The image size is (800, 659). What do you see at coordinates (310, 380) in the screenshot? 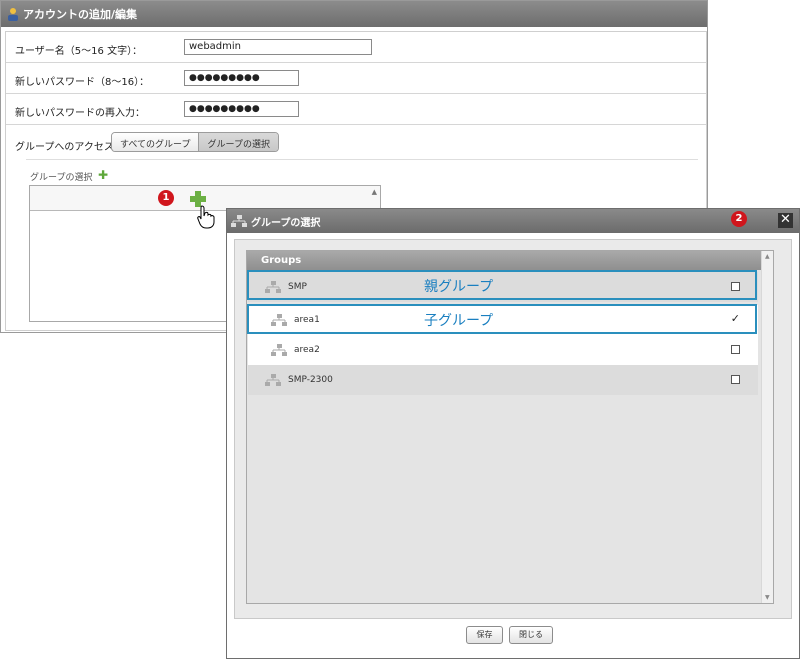
I see `tree-row-label: SMP-2300` at bounding box center [310, 380].